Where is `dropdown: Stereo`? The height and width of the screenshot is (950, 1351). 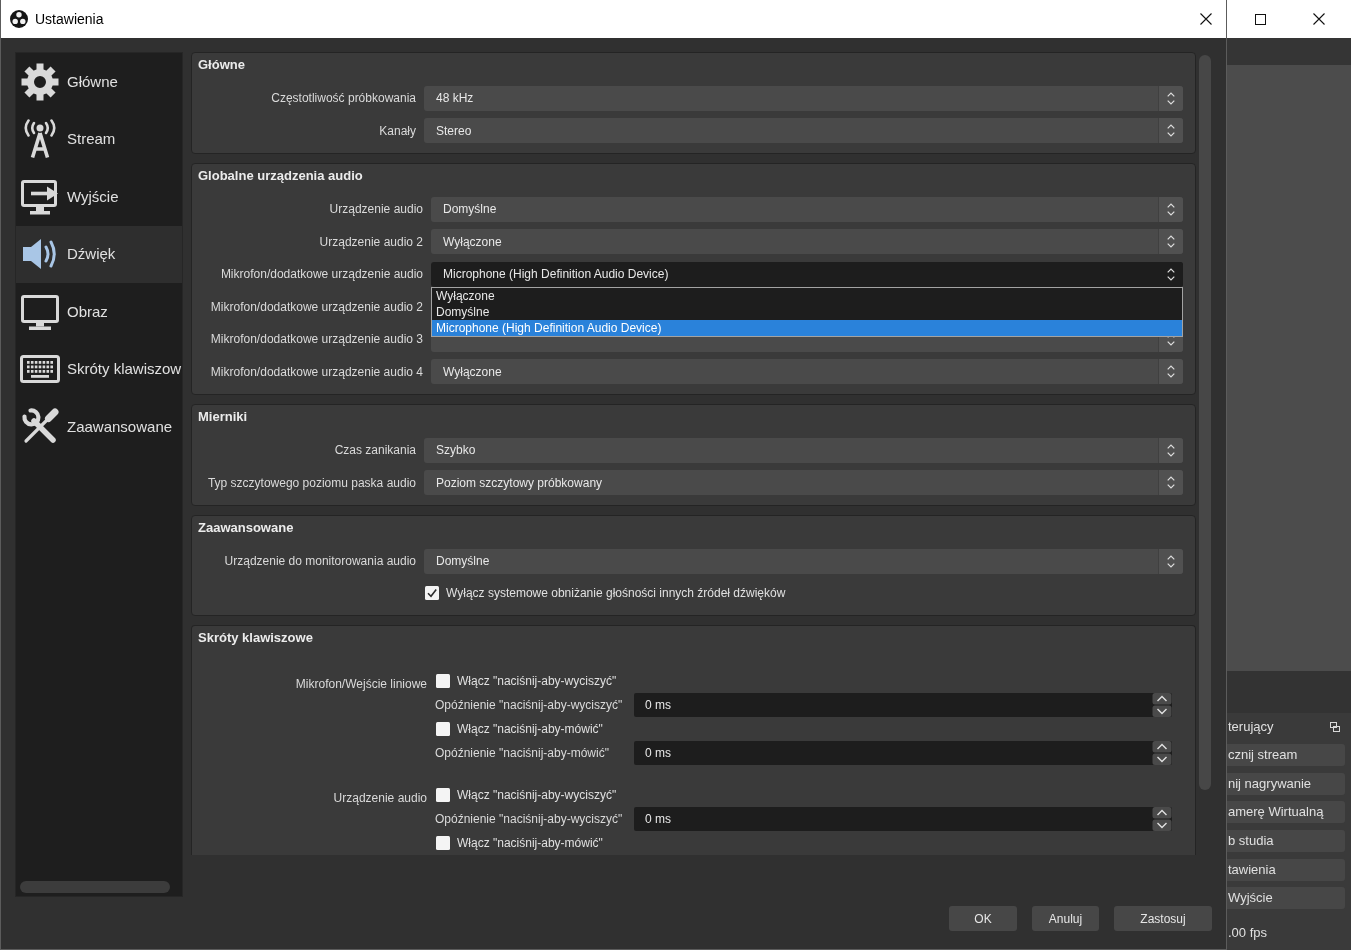 dropdown: Stereo is located at coordinates (803, 130).